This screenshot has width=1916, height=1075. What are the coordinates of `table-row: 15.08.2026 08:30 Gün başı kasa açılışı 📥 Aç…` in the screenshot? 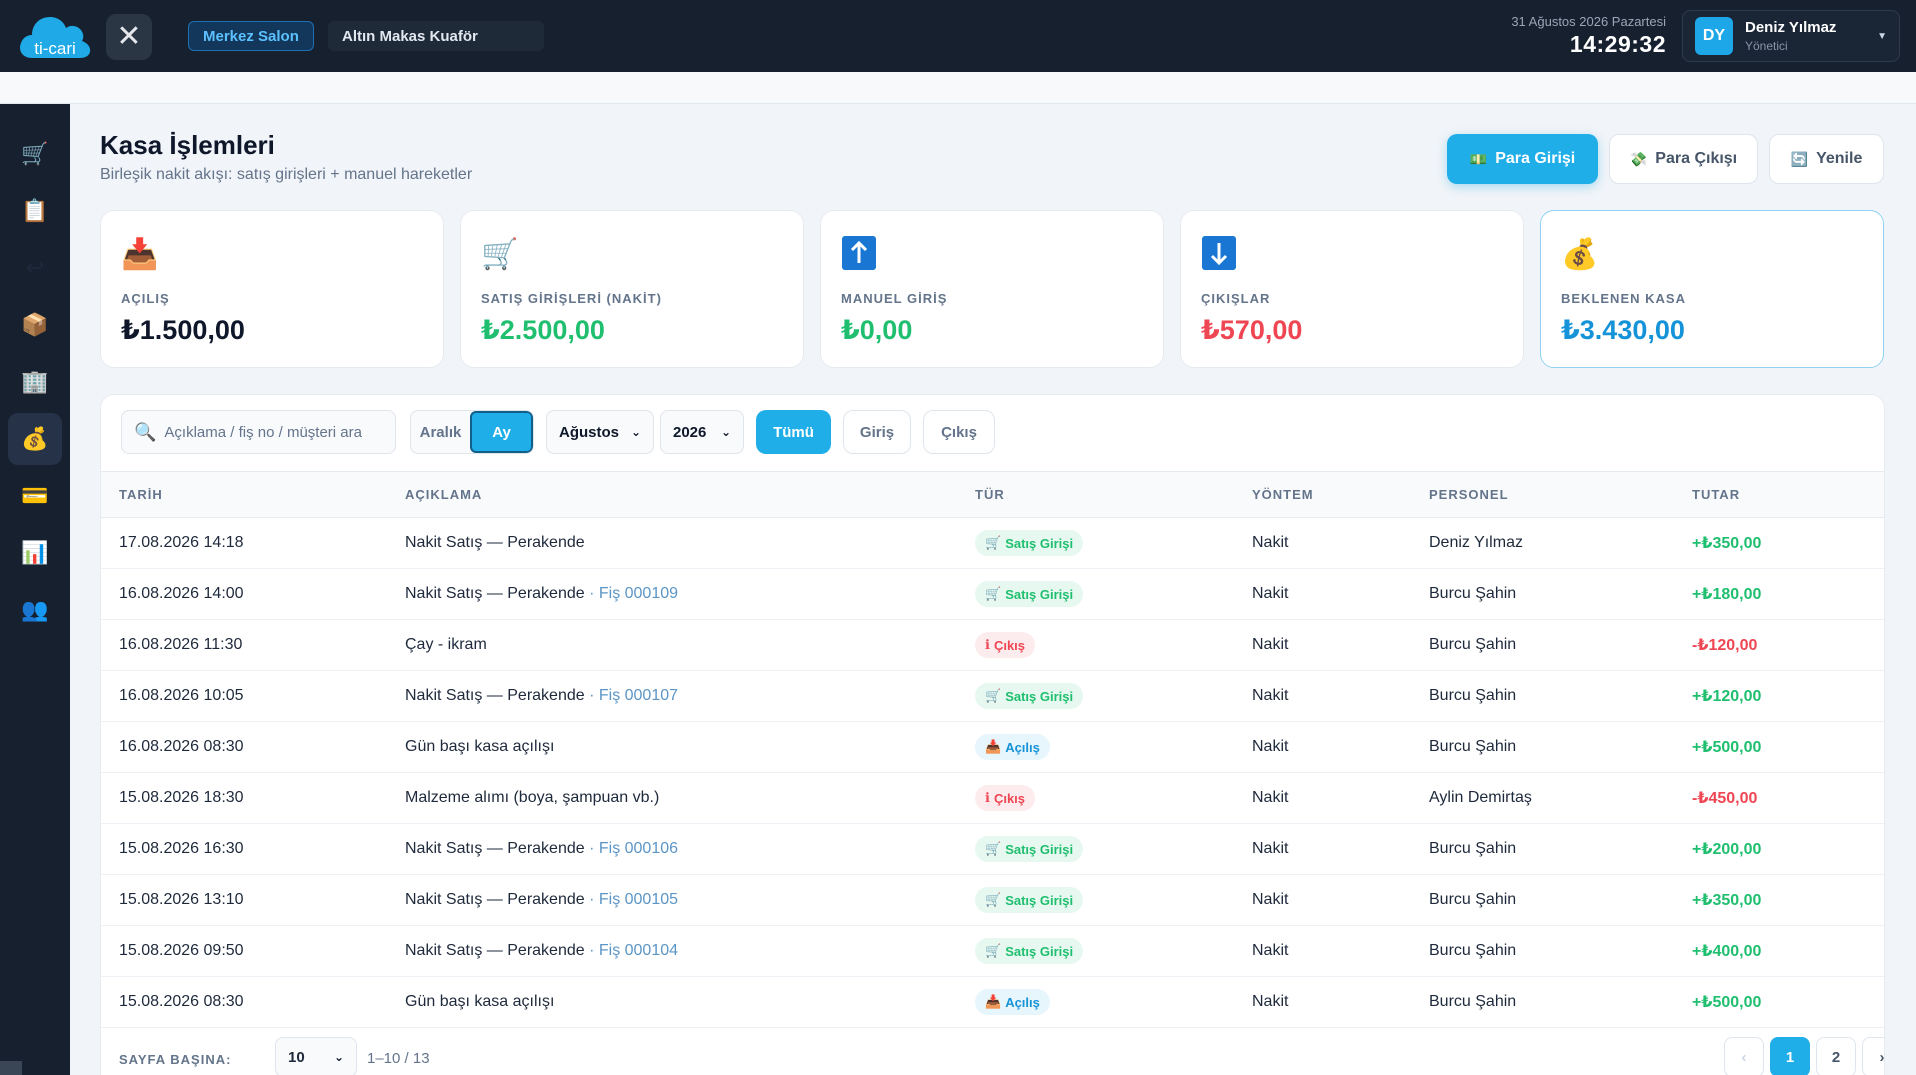 It's located at (992, 1002).